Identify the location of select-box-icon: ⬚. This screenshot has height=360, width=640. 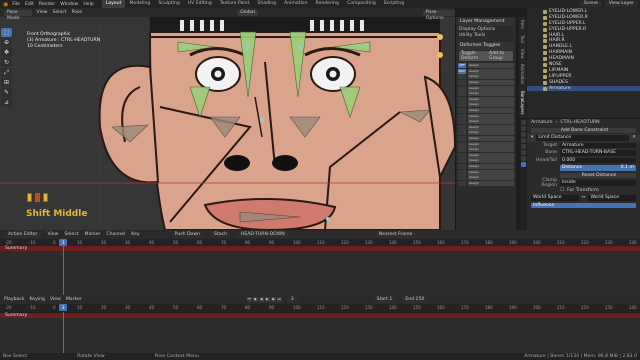
(6, 32).